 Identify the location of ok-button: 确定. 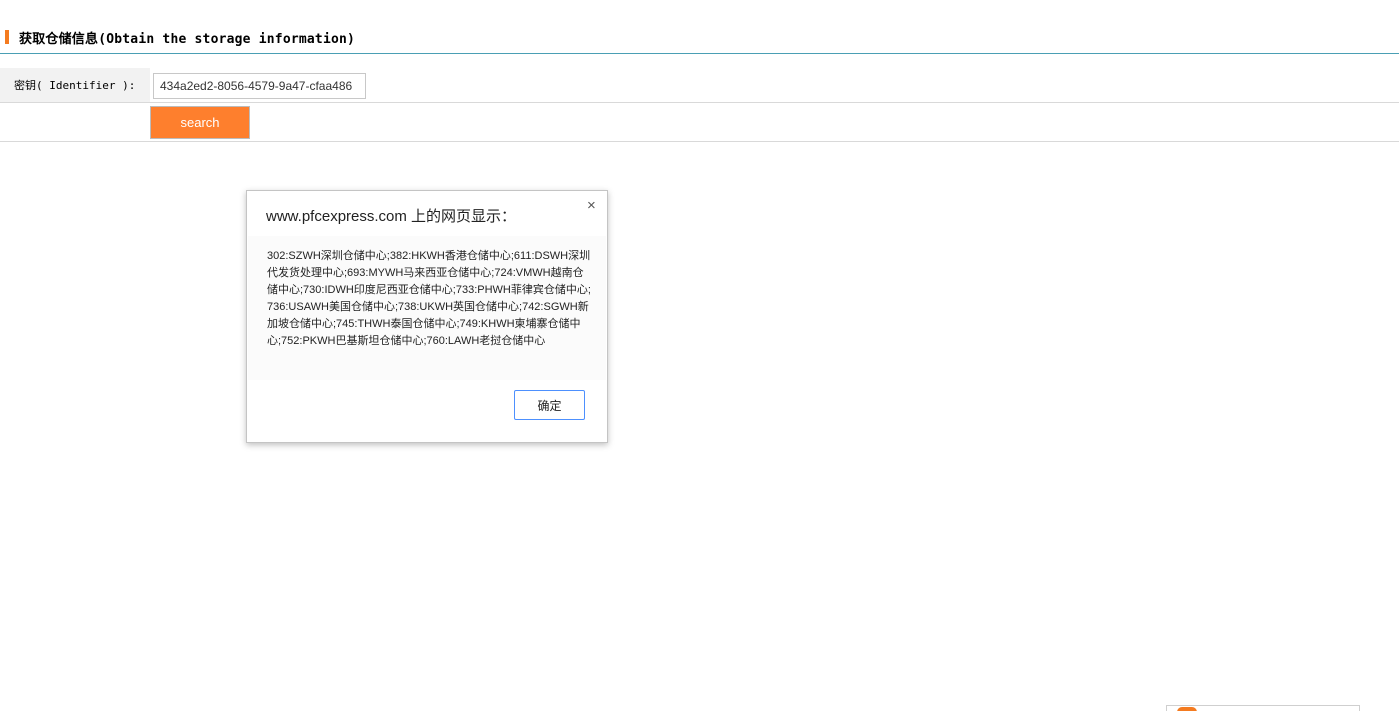
(549, 405).